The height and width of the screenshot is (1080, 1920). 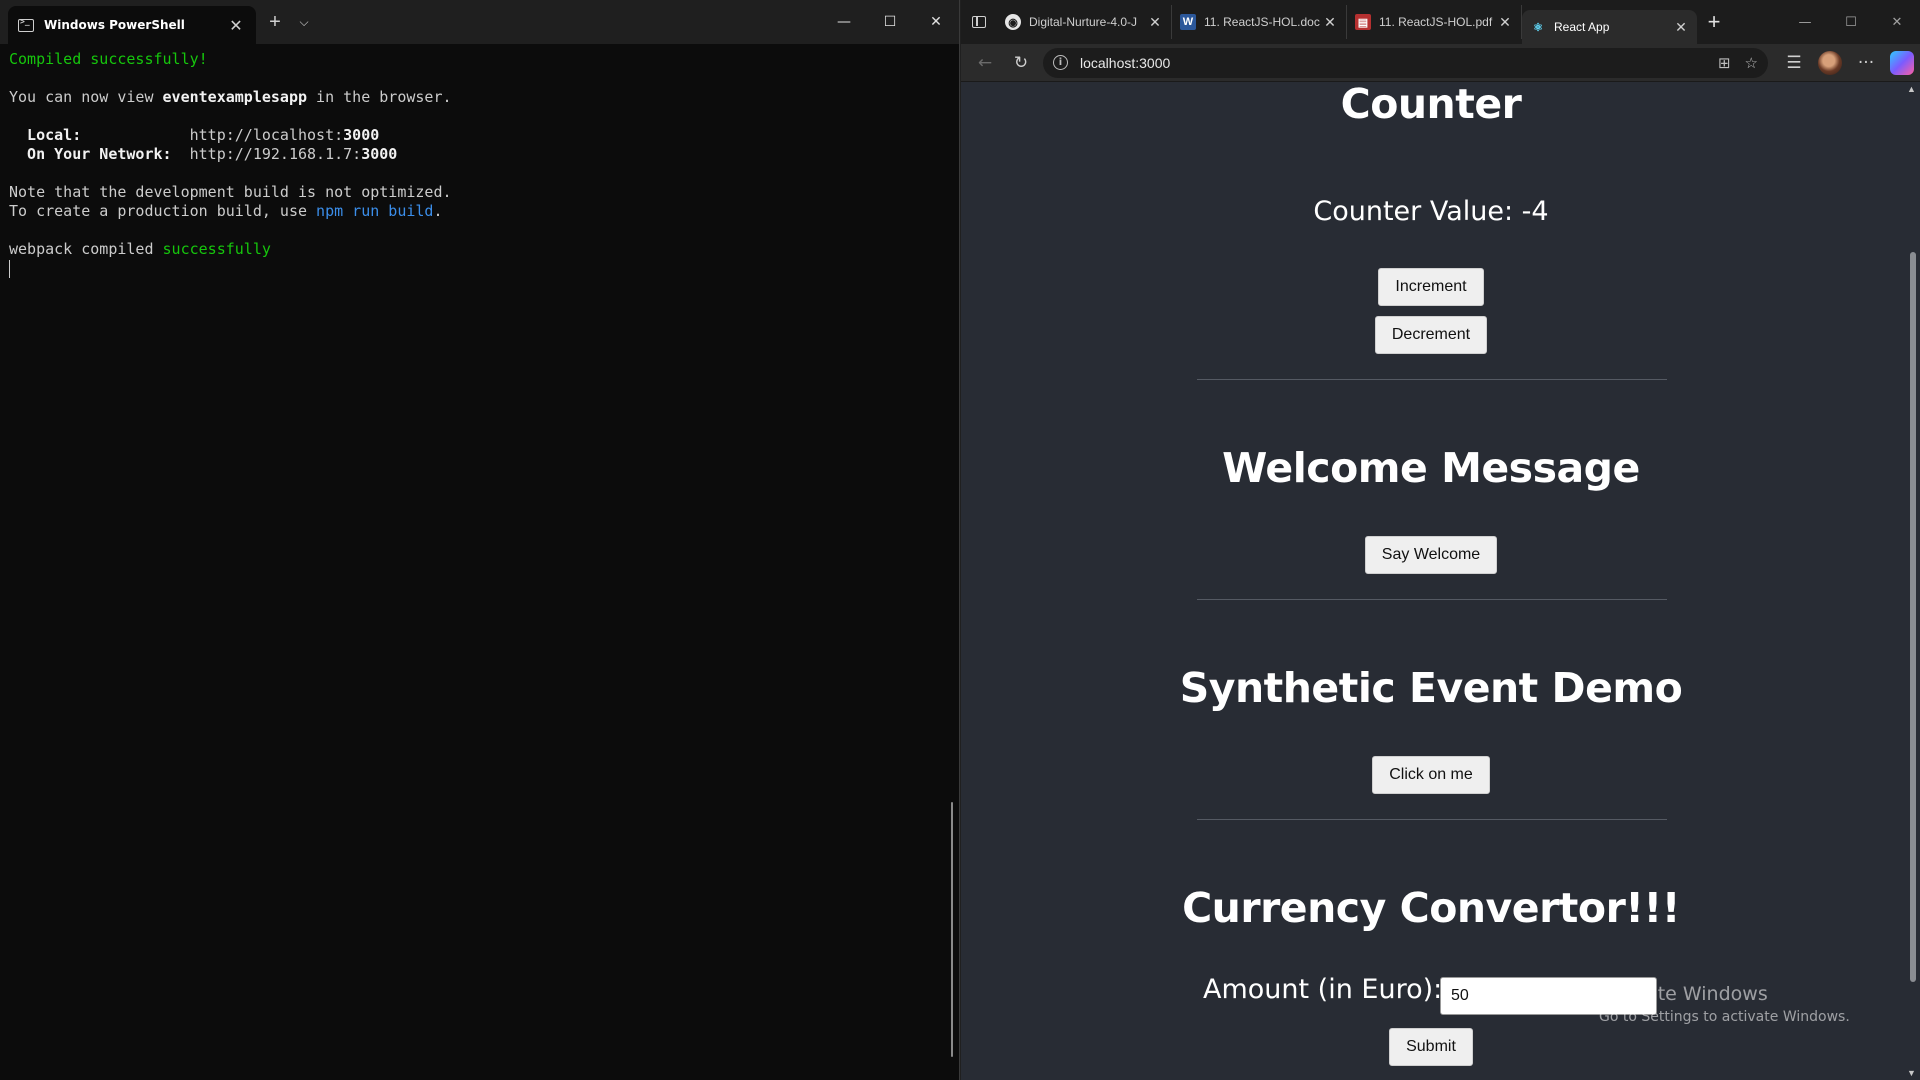 What do you see at coordinates (108, 59) in the screenshot?
I see `compiled-line: Compiled successfully!` at bounding box center [108, 59].